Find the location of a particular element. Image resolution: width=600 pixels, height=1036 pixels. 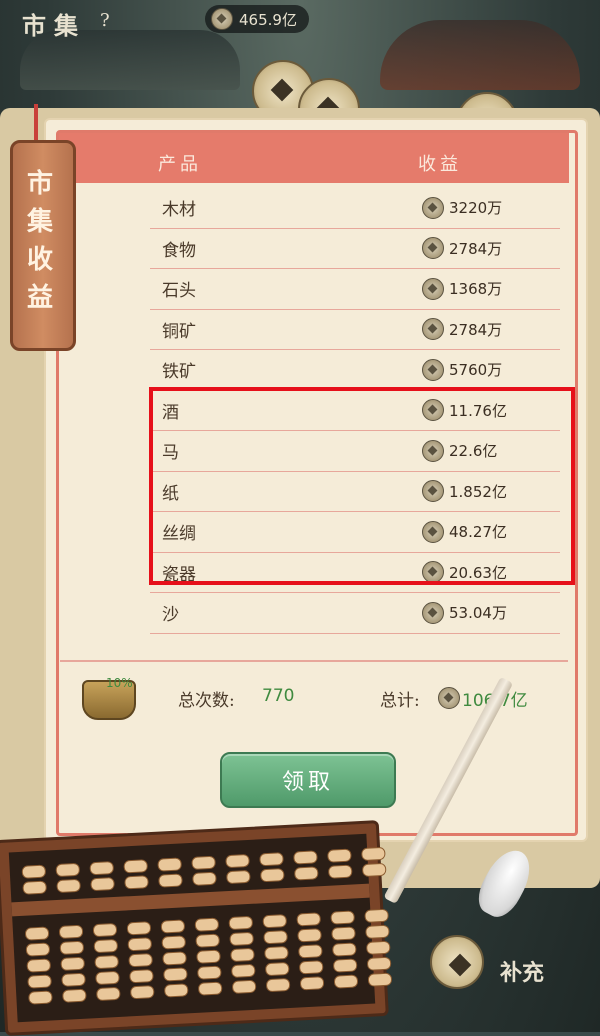

building-roof is located at coordinates (480, 55).